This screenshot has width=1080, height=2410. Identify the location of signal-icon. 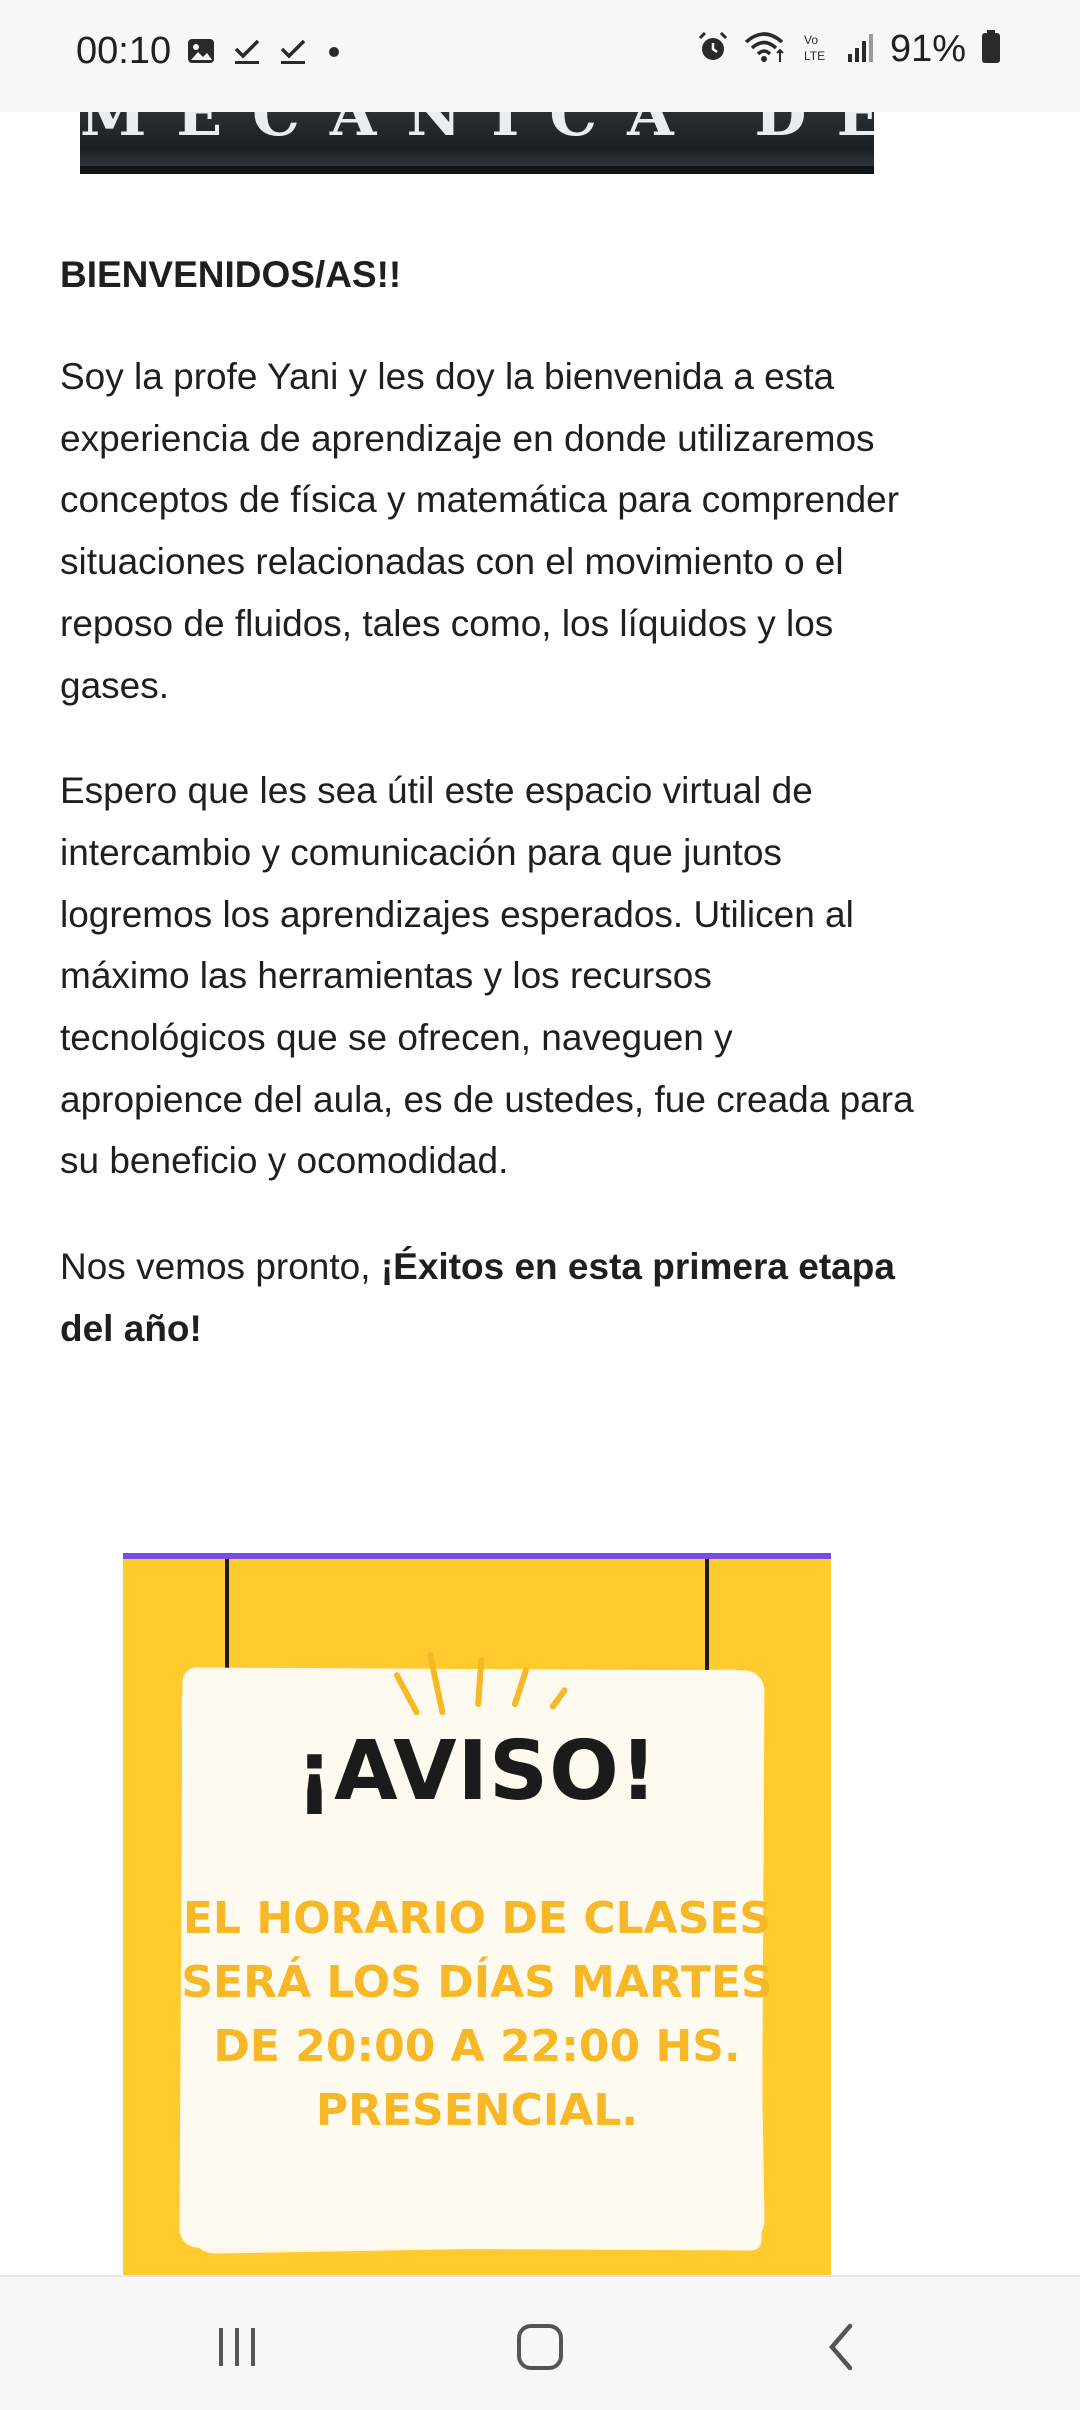
(861, 49).